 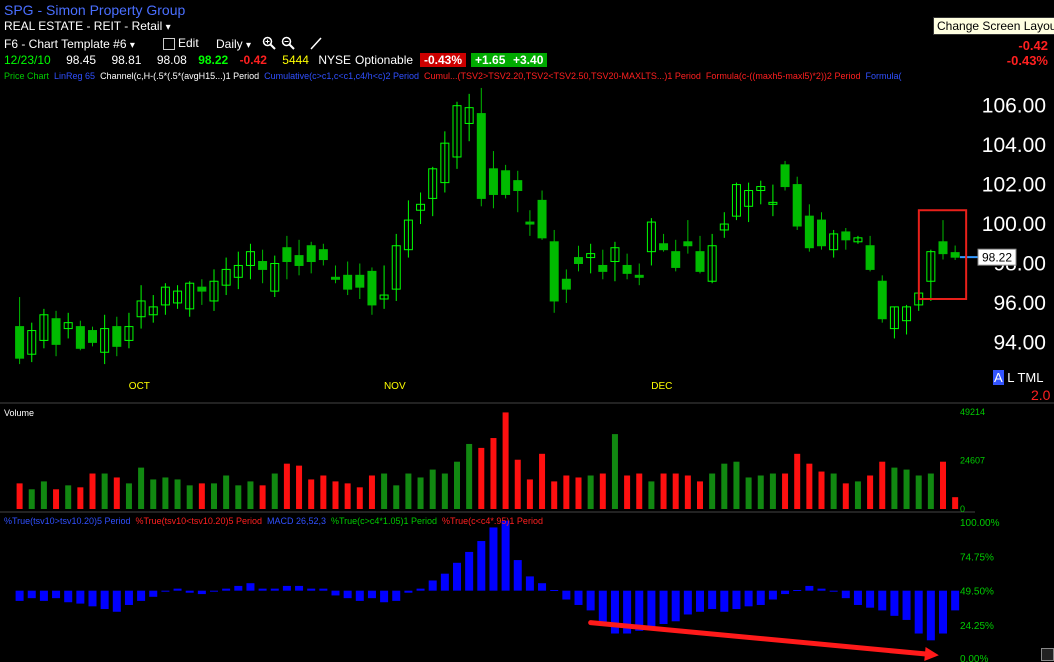 What do you see at coordinates (1014, 145) in the screenshot?
I see `price-tick-label: 104.00` at bounding box center [1014, 145].